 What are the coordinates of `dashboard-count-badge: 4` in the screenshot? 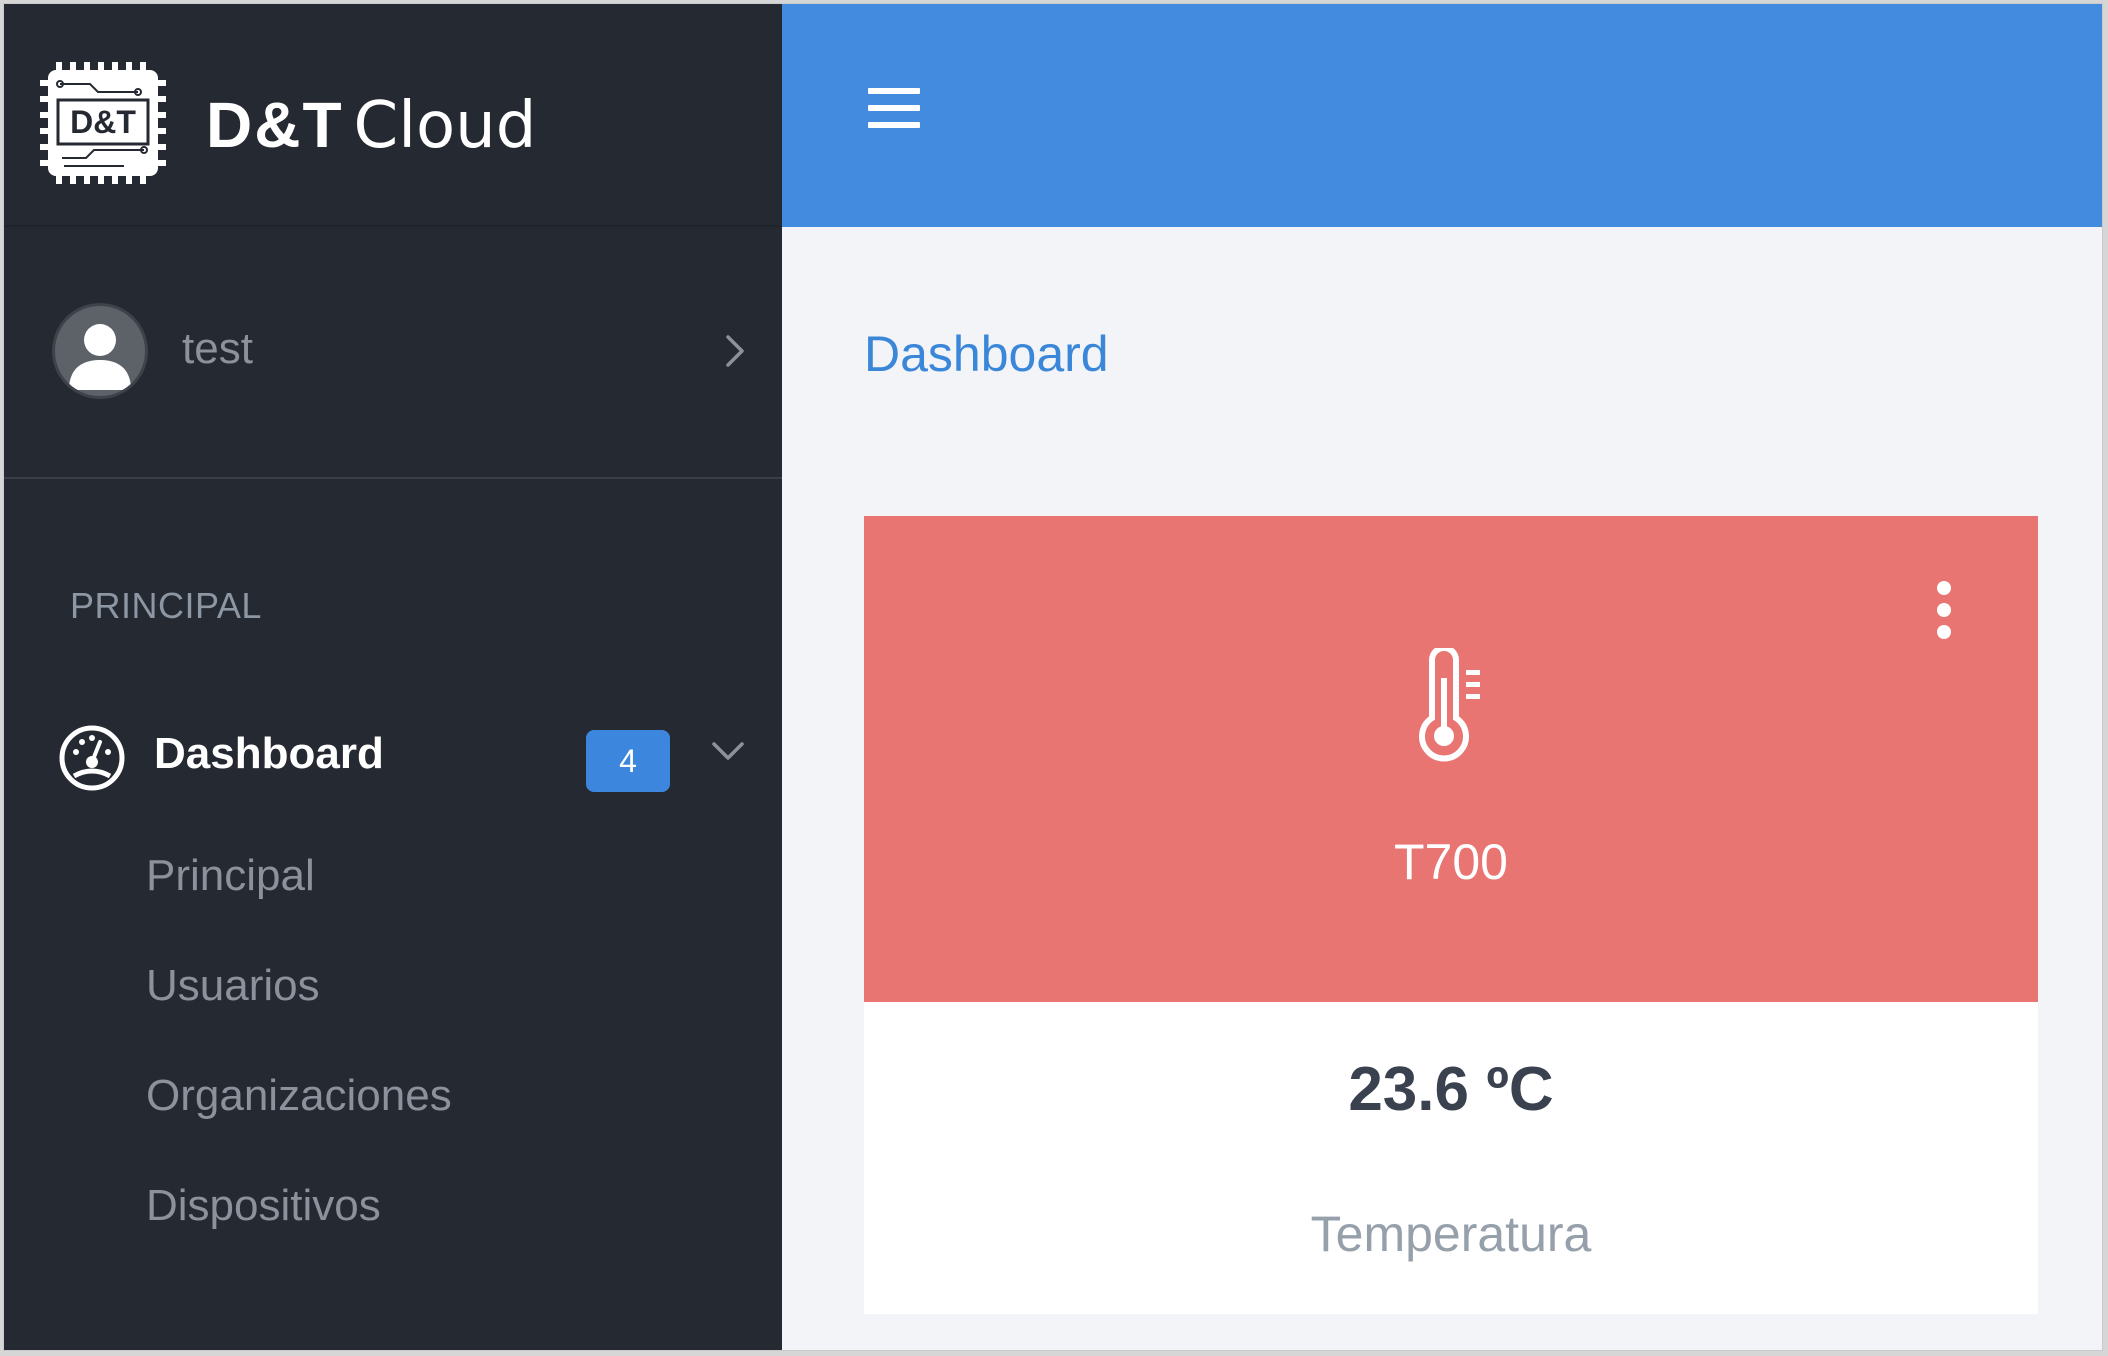 It's located at (628, 761).